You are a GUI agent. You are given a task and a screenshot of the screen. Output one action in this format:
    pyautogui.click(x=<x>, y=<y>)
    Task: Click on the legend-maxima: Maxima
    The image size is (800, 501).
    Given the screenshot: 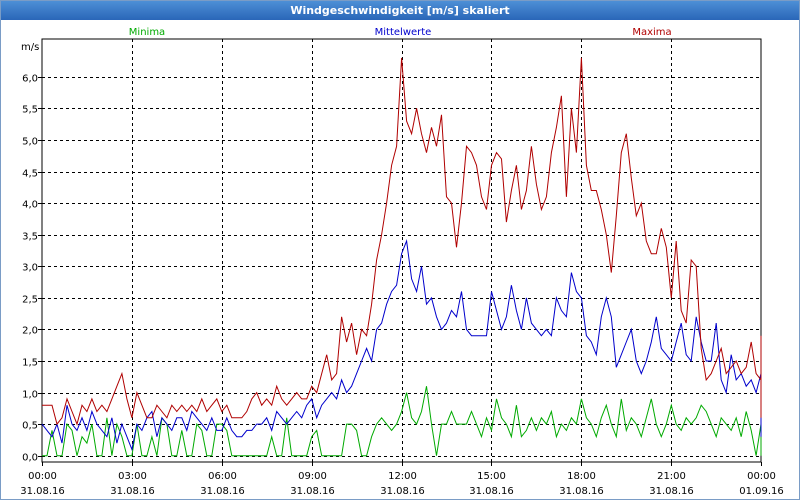 What is the action you would take?
    pyautogui.click(x=651, y=32)
    